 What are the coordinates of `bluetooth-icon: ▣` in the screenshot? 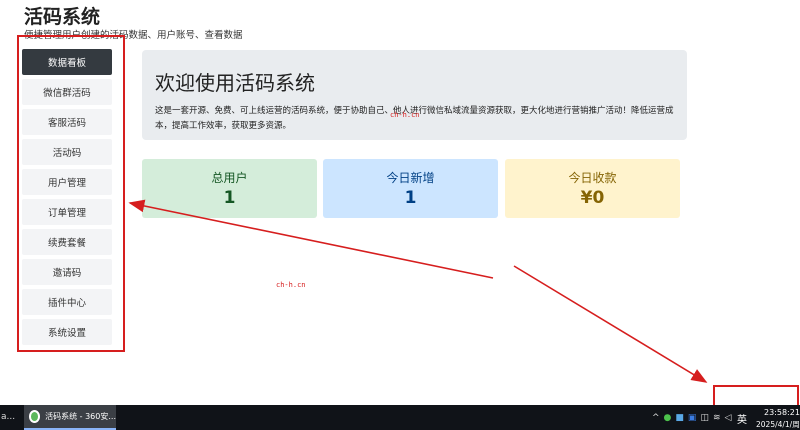 It's located at (692, 418).